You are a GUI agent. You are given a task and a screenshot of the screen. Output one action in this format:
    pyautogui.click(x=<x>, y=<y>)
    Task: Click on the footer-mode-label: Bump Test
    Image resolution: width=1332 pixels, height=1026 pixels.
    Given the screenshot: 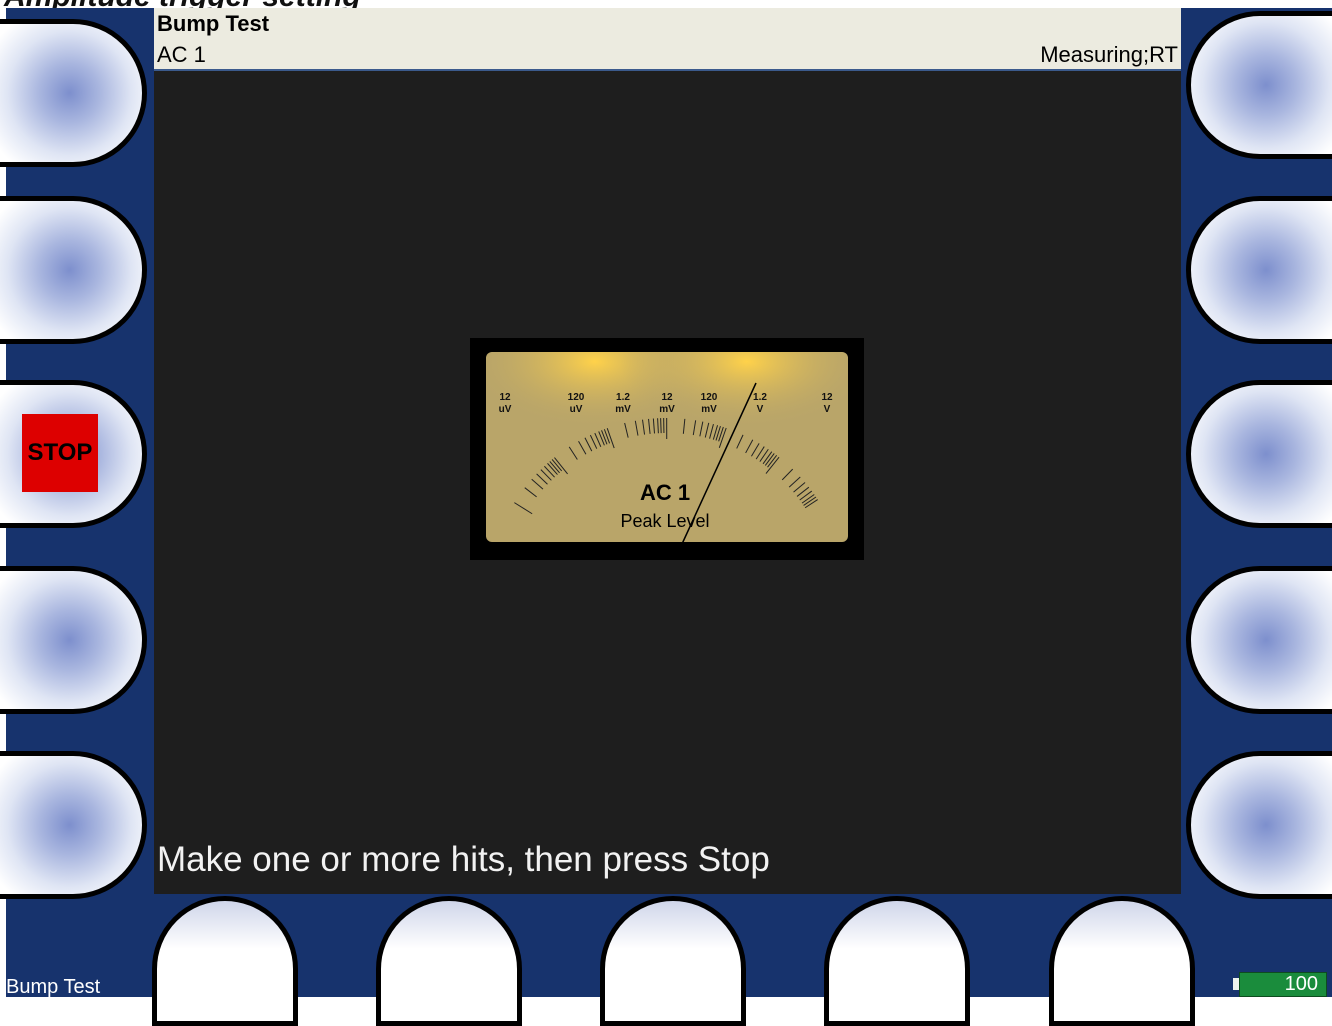 What is the action you would take?
    pyautogui.click(x=53, y=987)
    